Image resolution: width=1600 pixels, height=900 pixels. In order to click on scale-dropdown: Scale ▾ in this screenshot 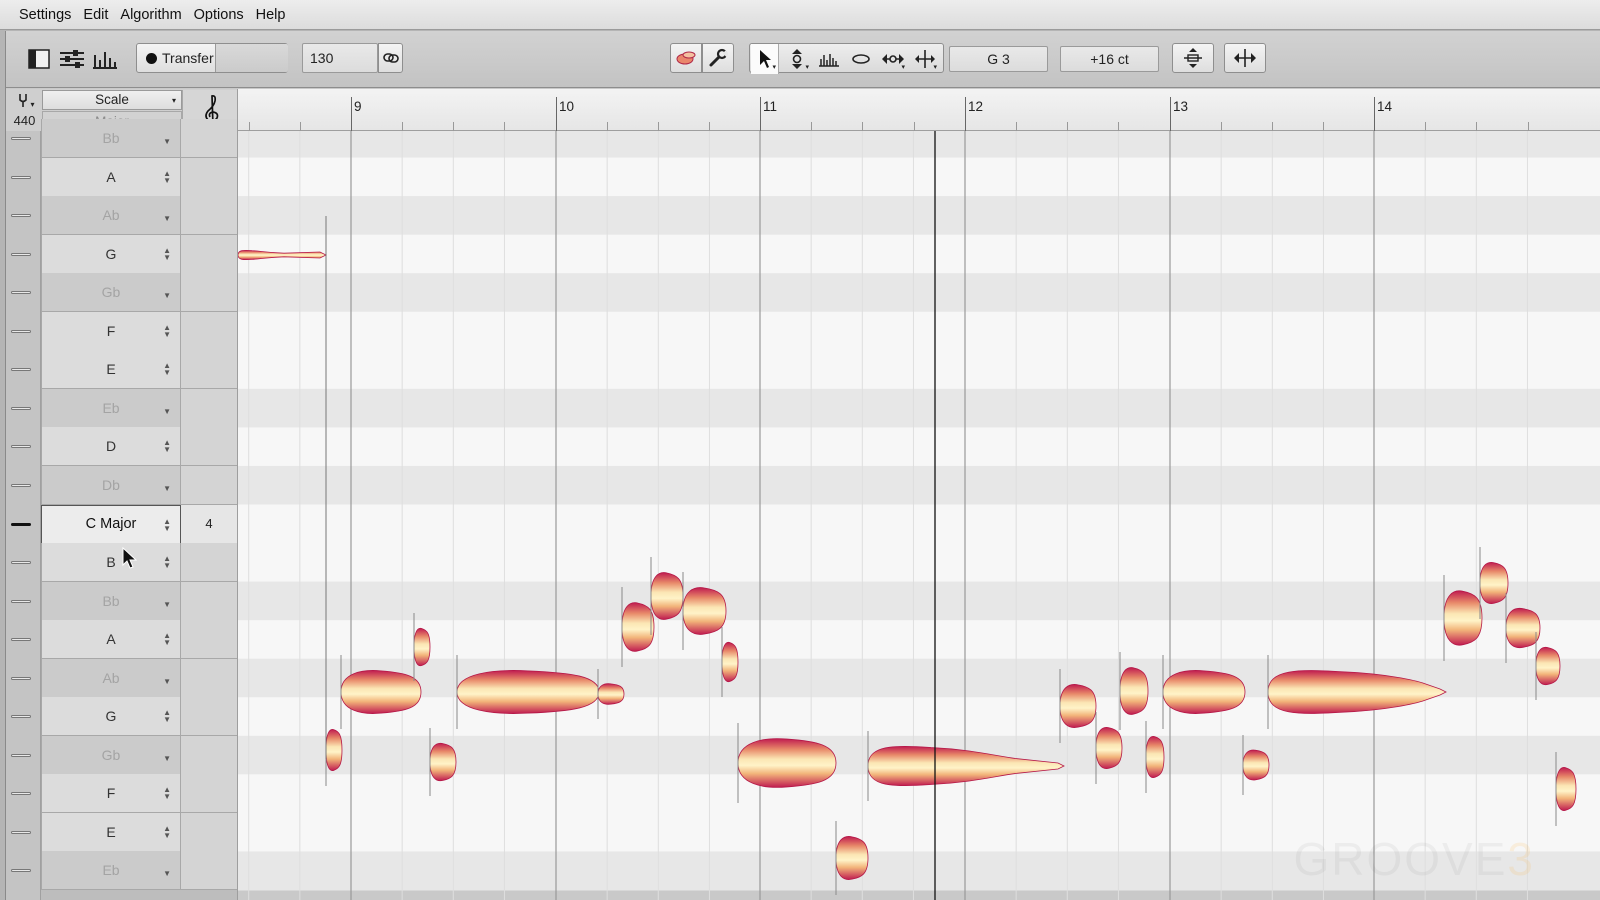, I will do `click(112, 100)`.